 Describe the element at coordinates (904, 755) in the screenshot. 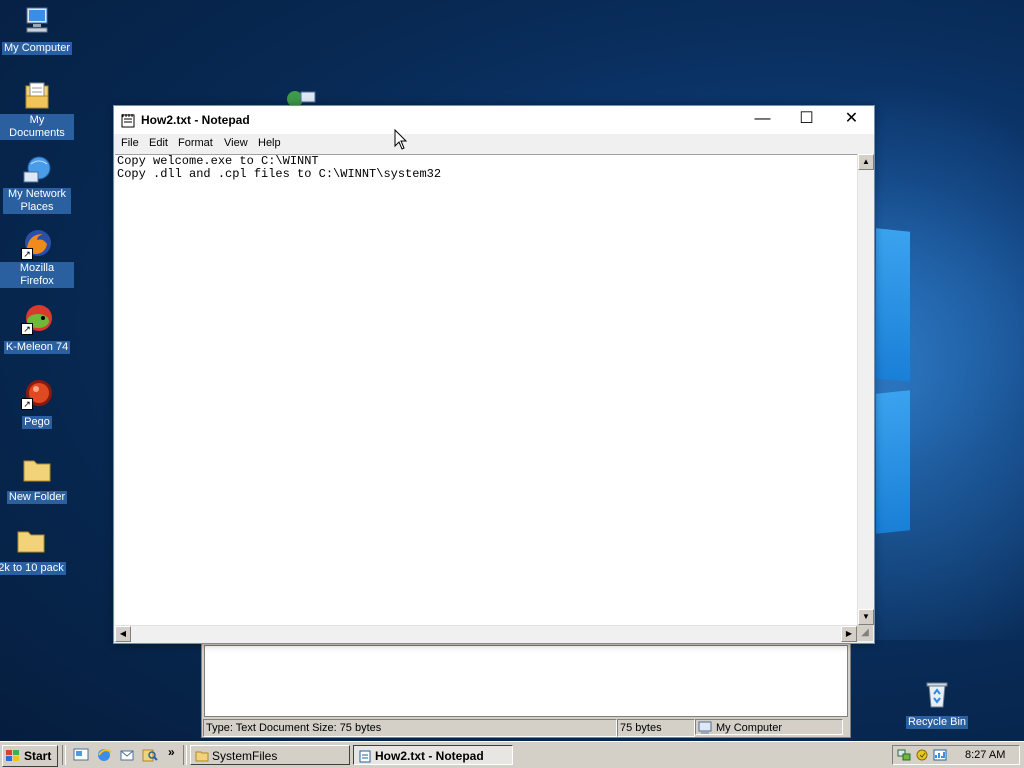

I see `network-tray-icon` at that location.